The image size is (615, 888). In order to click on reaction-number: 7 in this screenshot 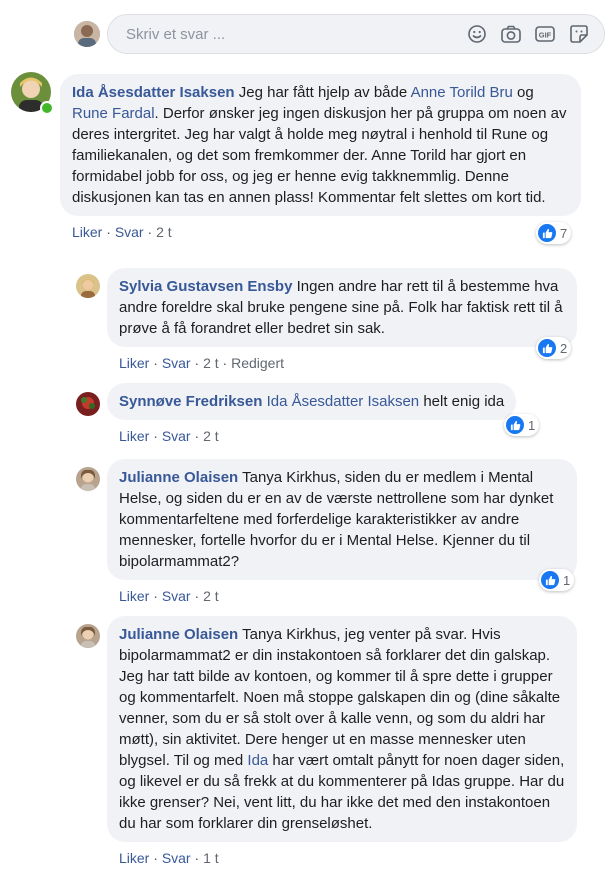, I will do `click(564, 233)`.